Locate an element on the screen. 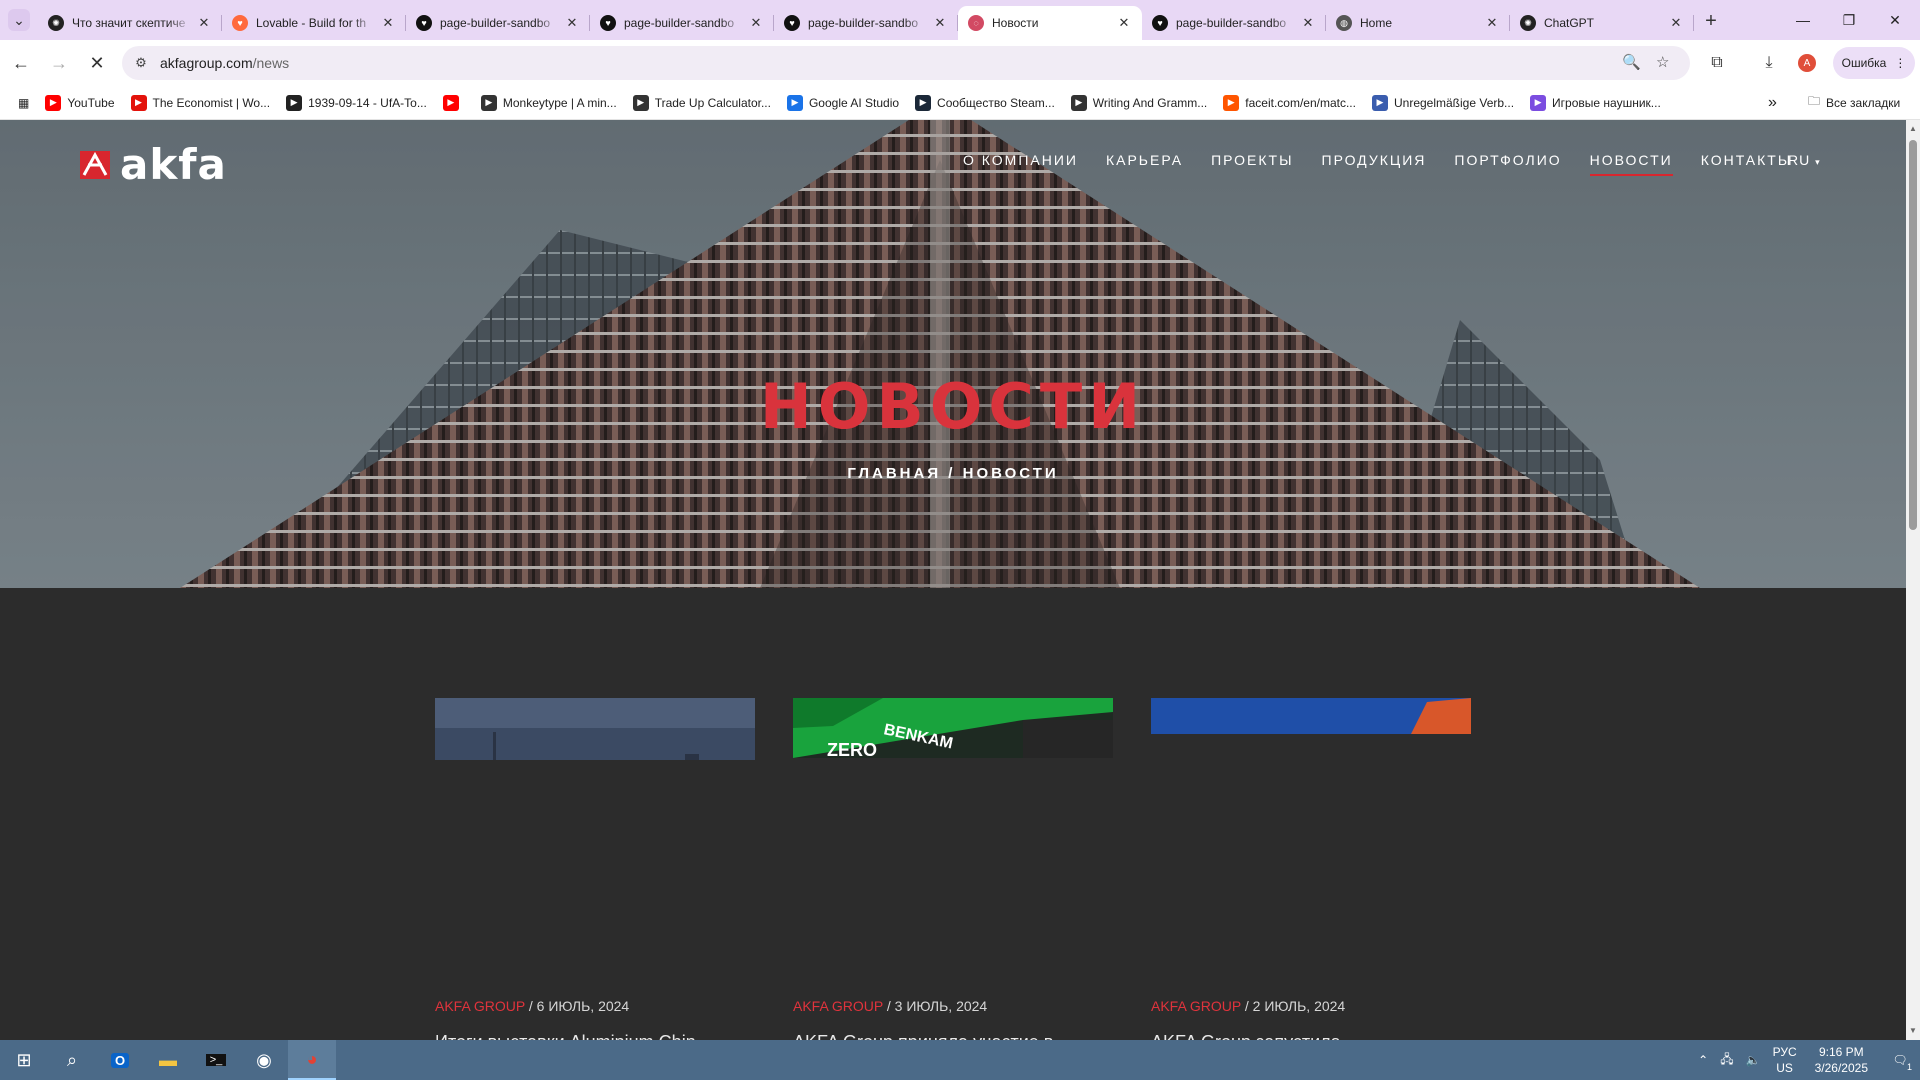 The width and height of the screenshot is (1920, 1080). steam-icon: ◉ is located at coordinates (264, 1060).